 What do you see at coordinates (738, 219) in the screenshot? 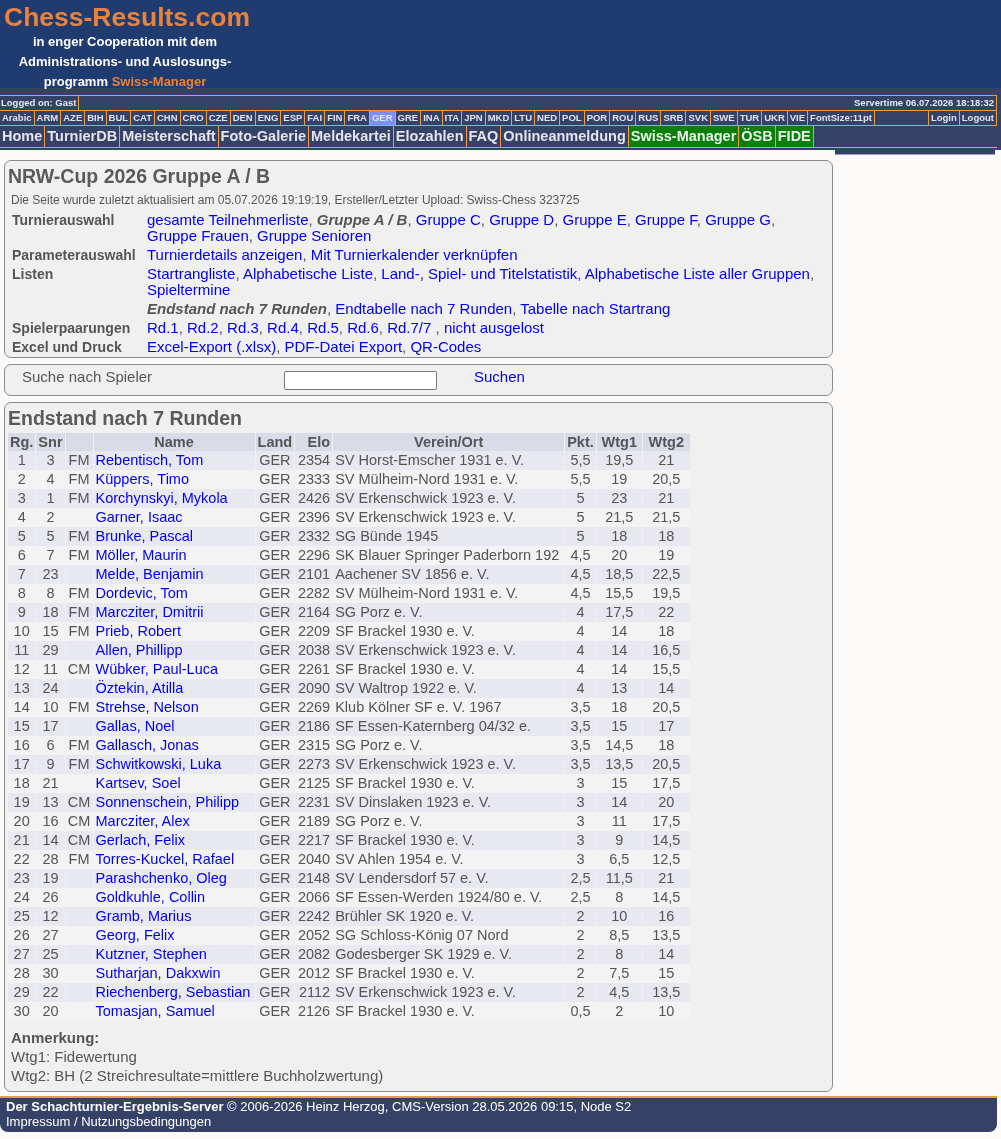
I see `page-link: Gruppe G` at bounding box center [738, 219].